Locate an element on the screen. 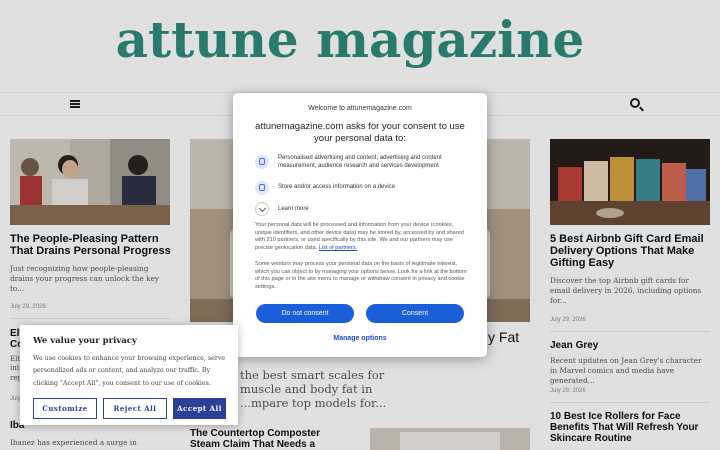 The height and width of the screenshot is (450, 720). consent-welcome: Welcome to attunemagazine.com is located at coordinates (360, 108).